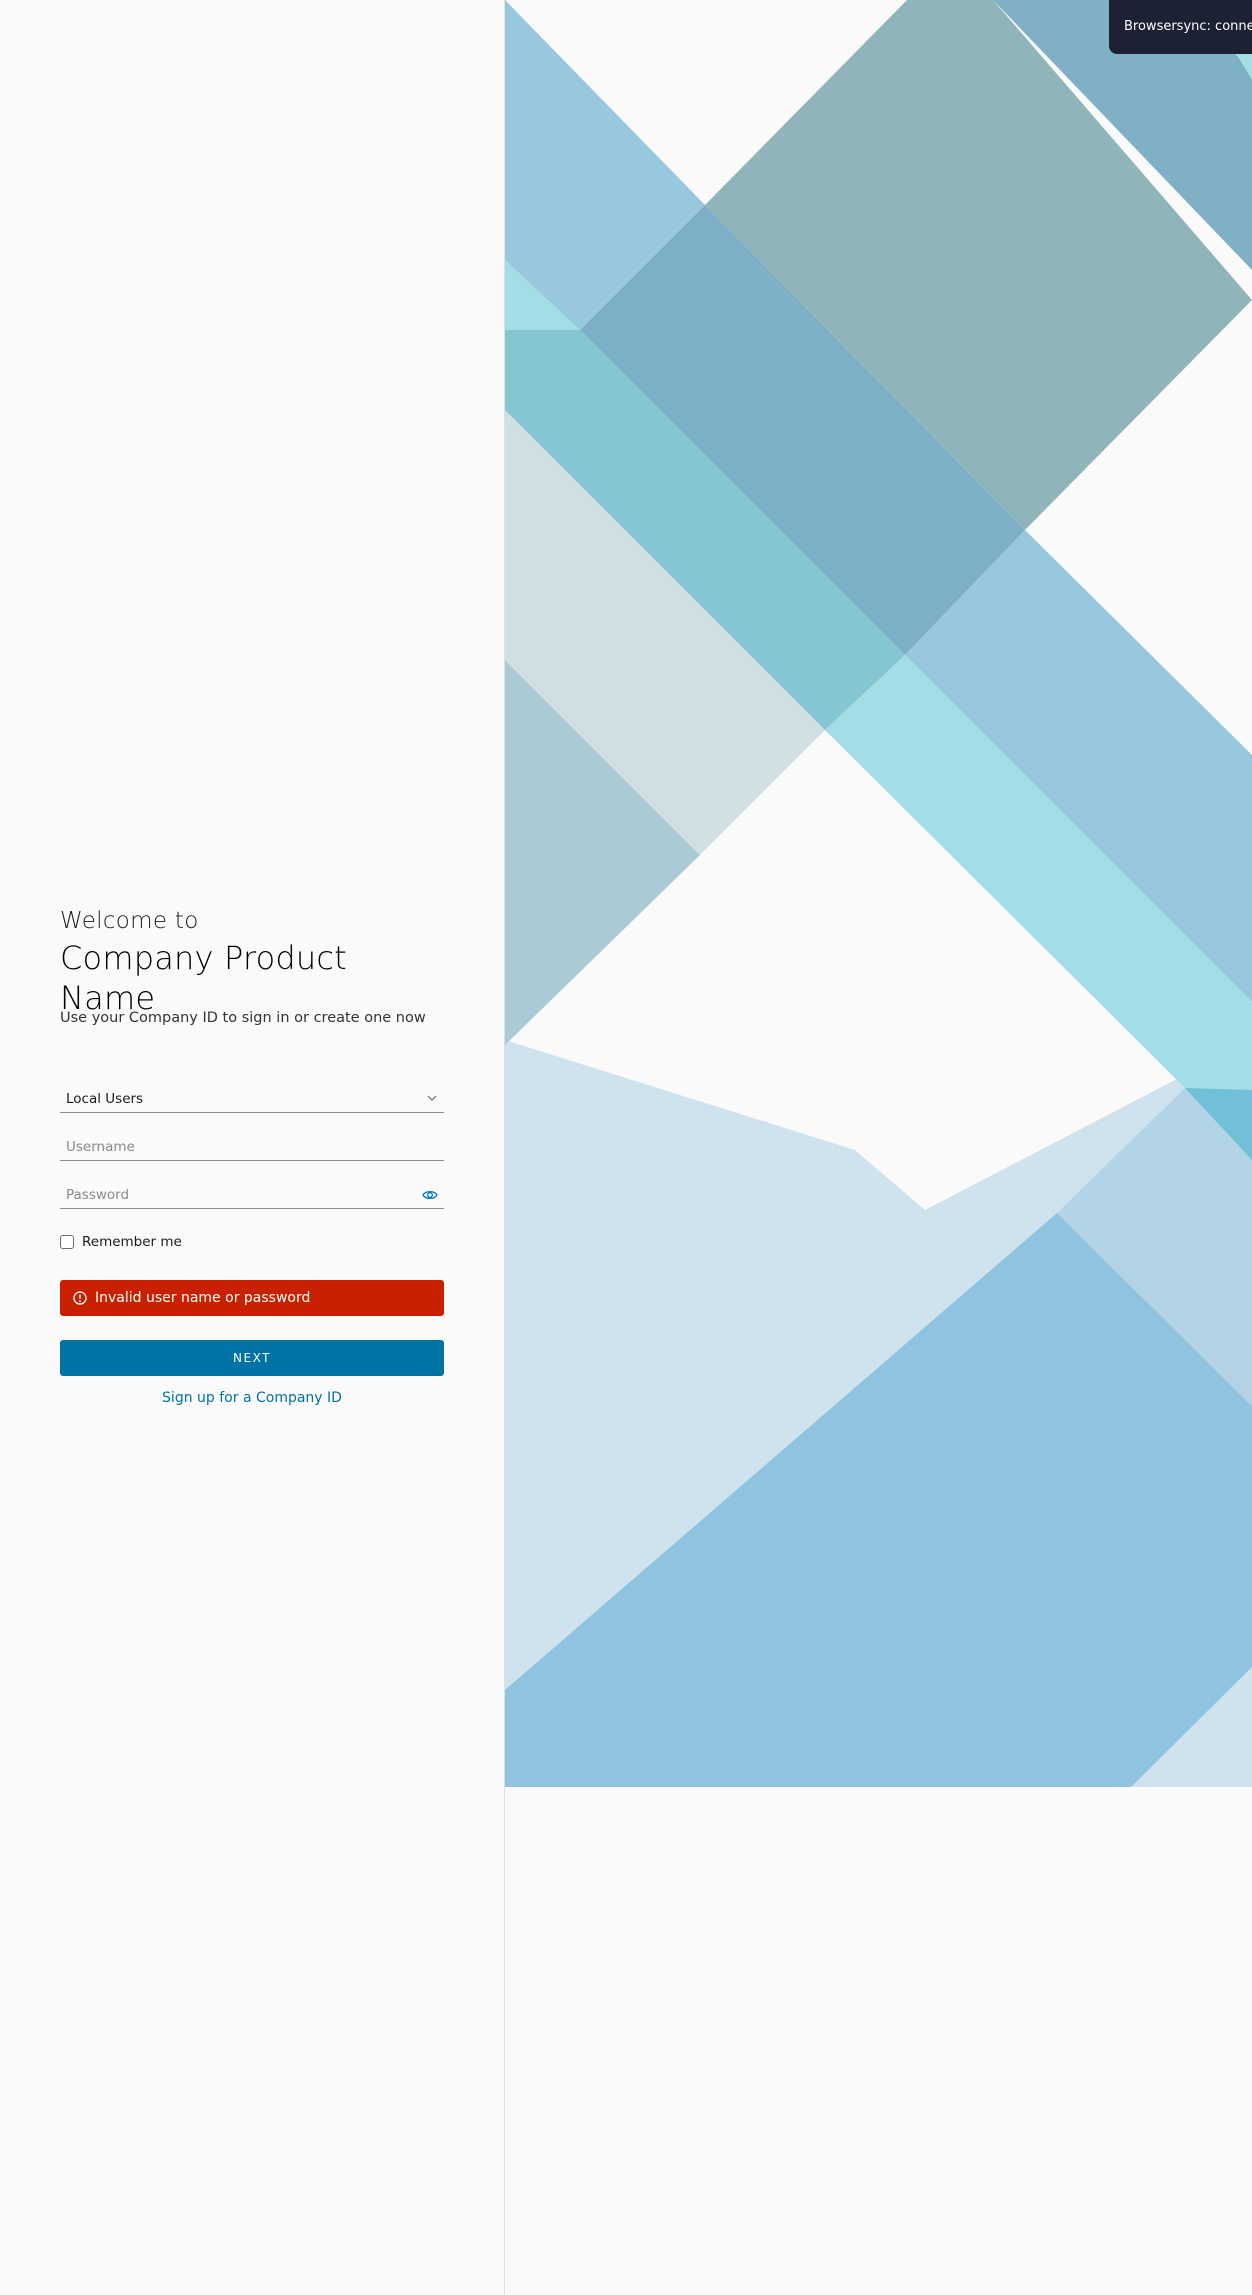 This screenshot has height=2295, width=1252. What do you see at coordinates (105, 1099) in the screenshot?
I see `domain-select-value: Local Users` at bounding box center [105, 1099].